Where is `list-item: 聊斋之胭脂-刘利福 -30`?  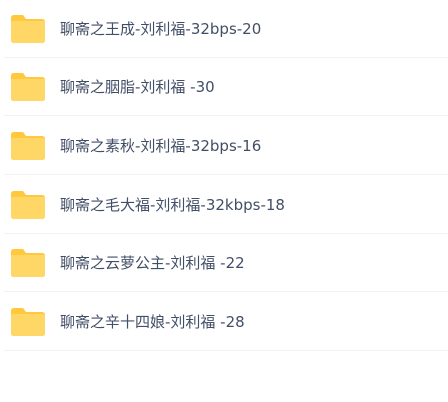
list-item: 聊斋之胭脂-刘利福 -30 is located at coordinates (224, 87).